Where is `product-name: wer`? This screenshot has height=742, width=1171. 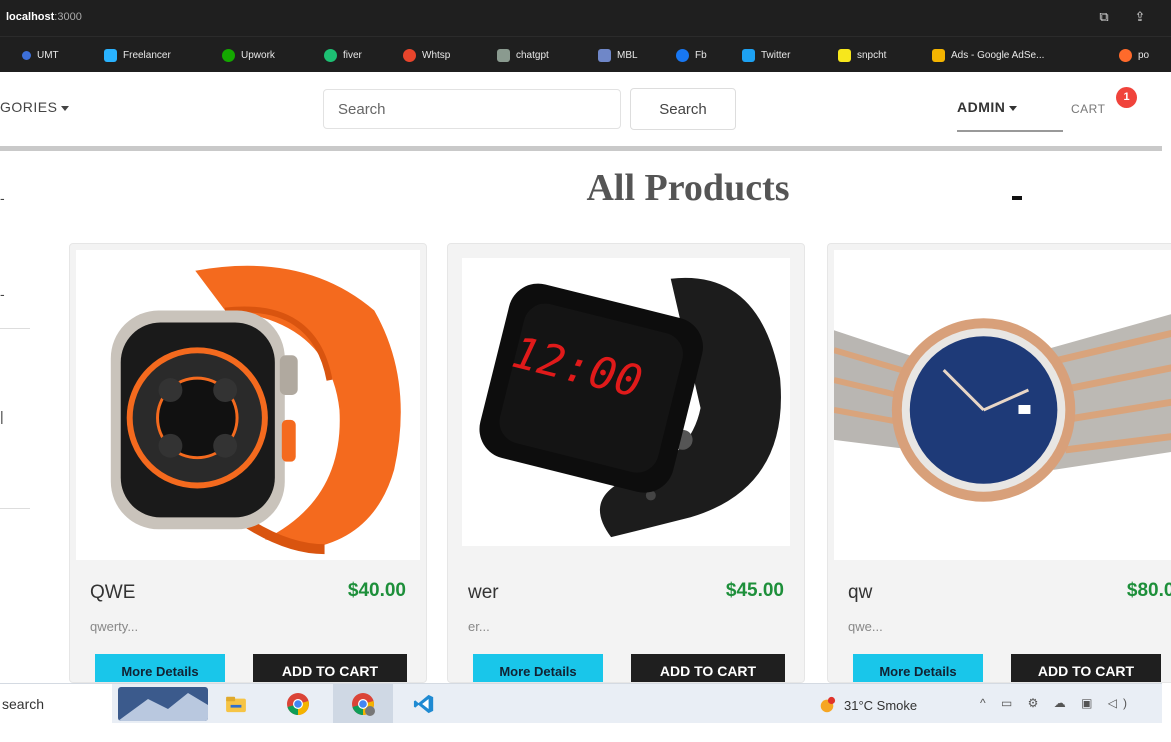 product-name: wer is located at coordinates (483, 592).